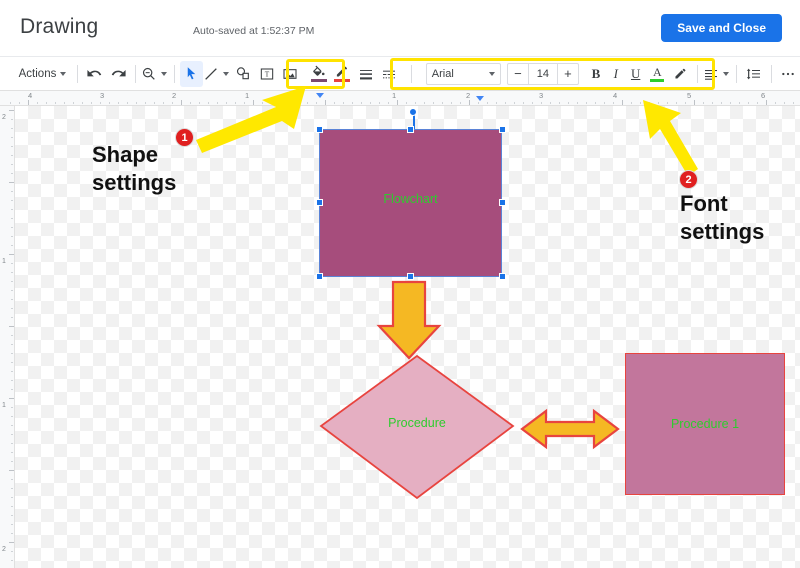  What do you see at coordinates (409, 320) in the screenshot?
I see `shape-arrow-down` at bounding box center [409, 320].